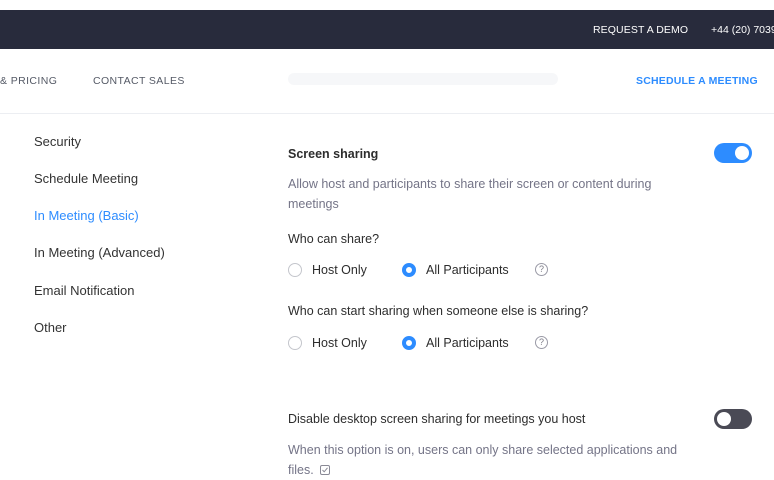  Describe the element at coordinates (640, 30) in the screenshot. I see `request-demo-link: REQUEST A DEMO` at that location.